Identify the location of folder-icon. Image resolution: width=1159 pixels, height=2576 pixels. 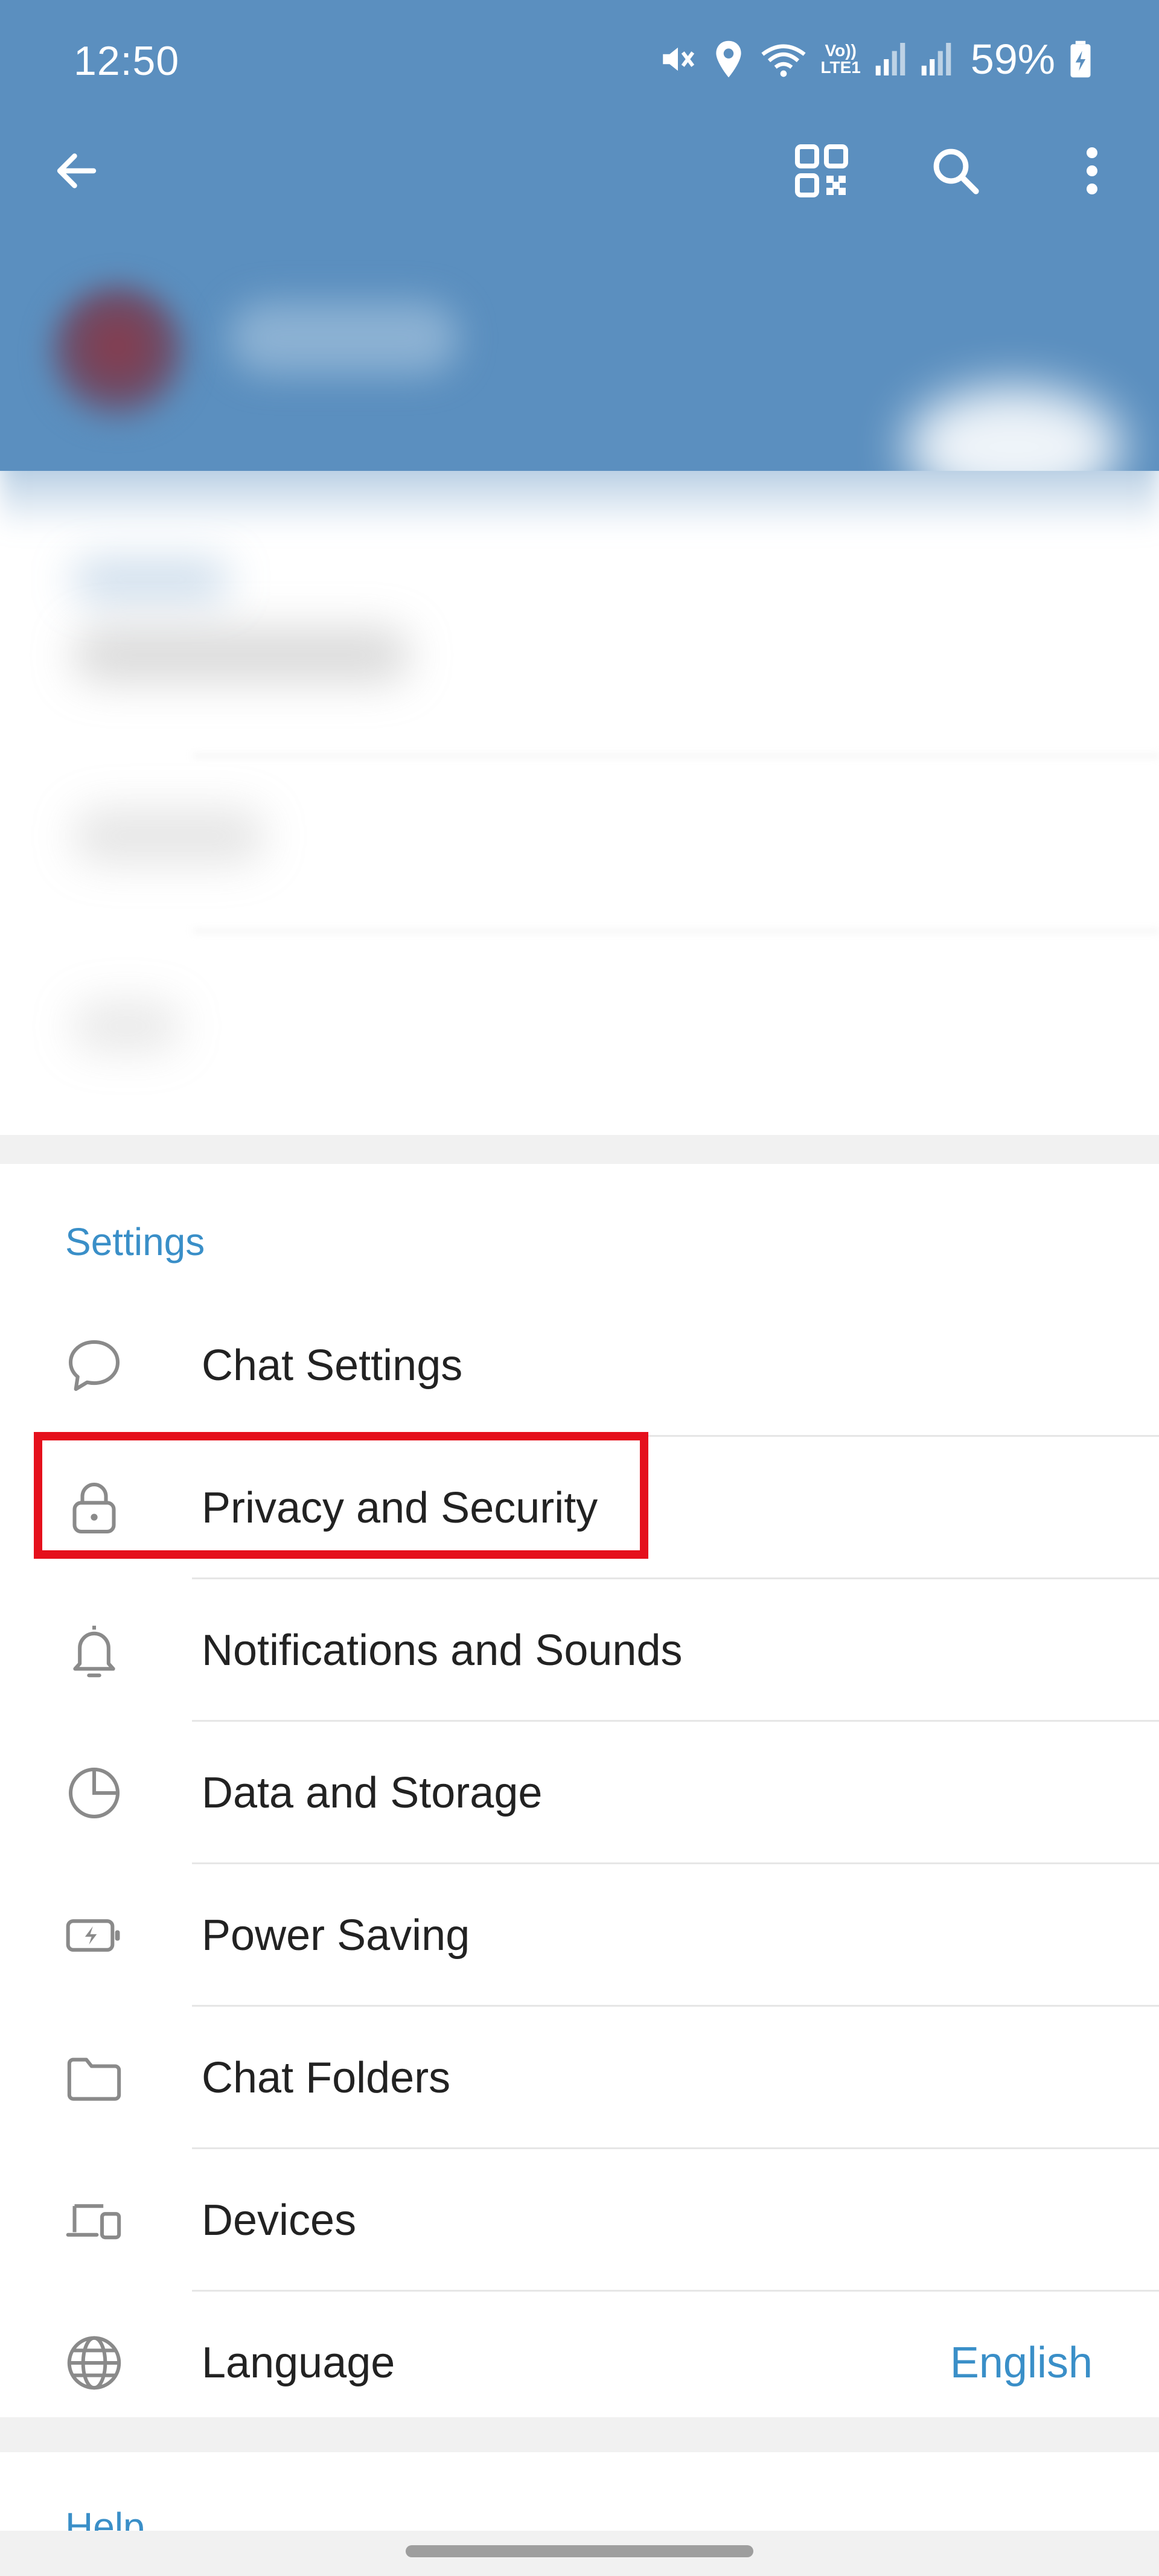
(94, 2078).